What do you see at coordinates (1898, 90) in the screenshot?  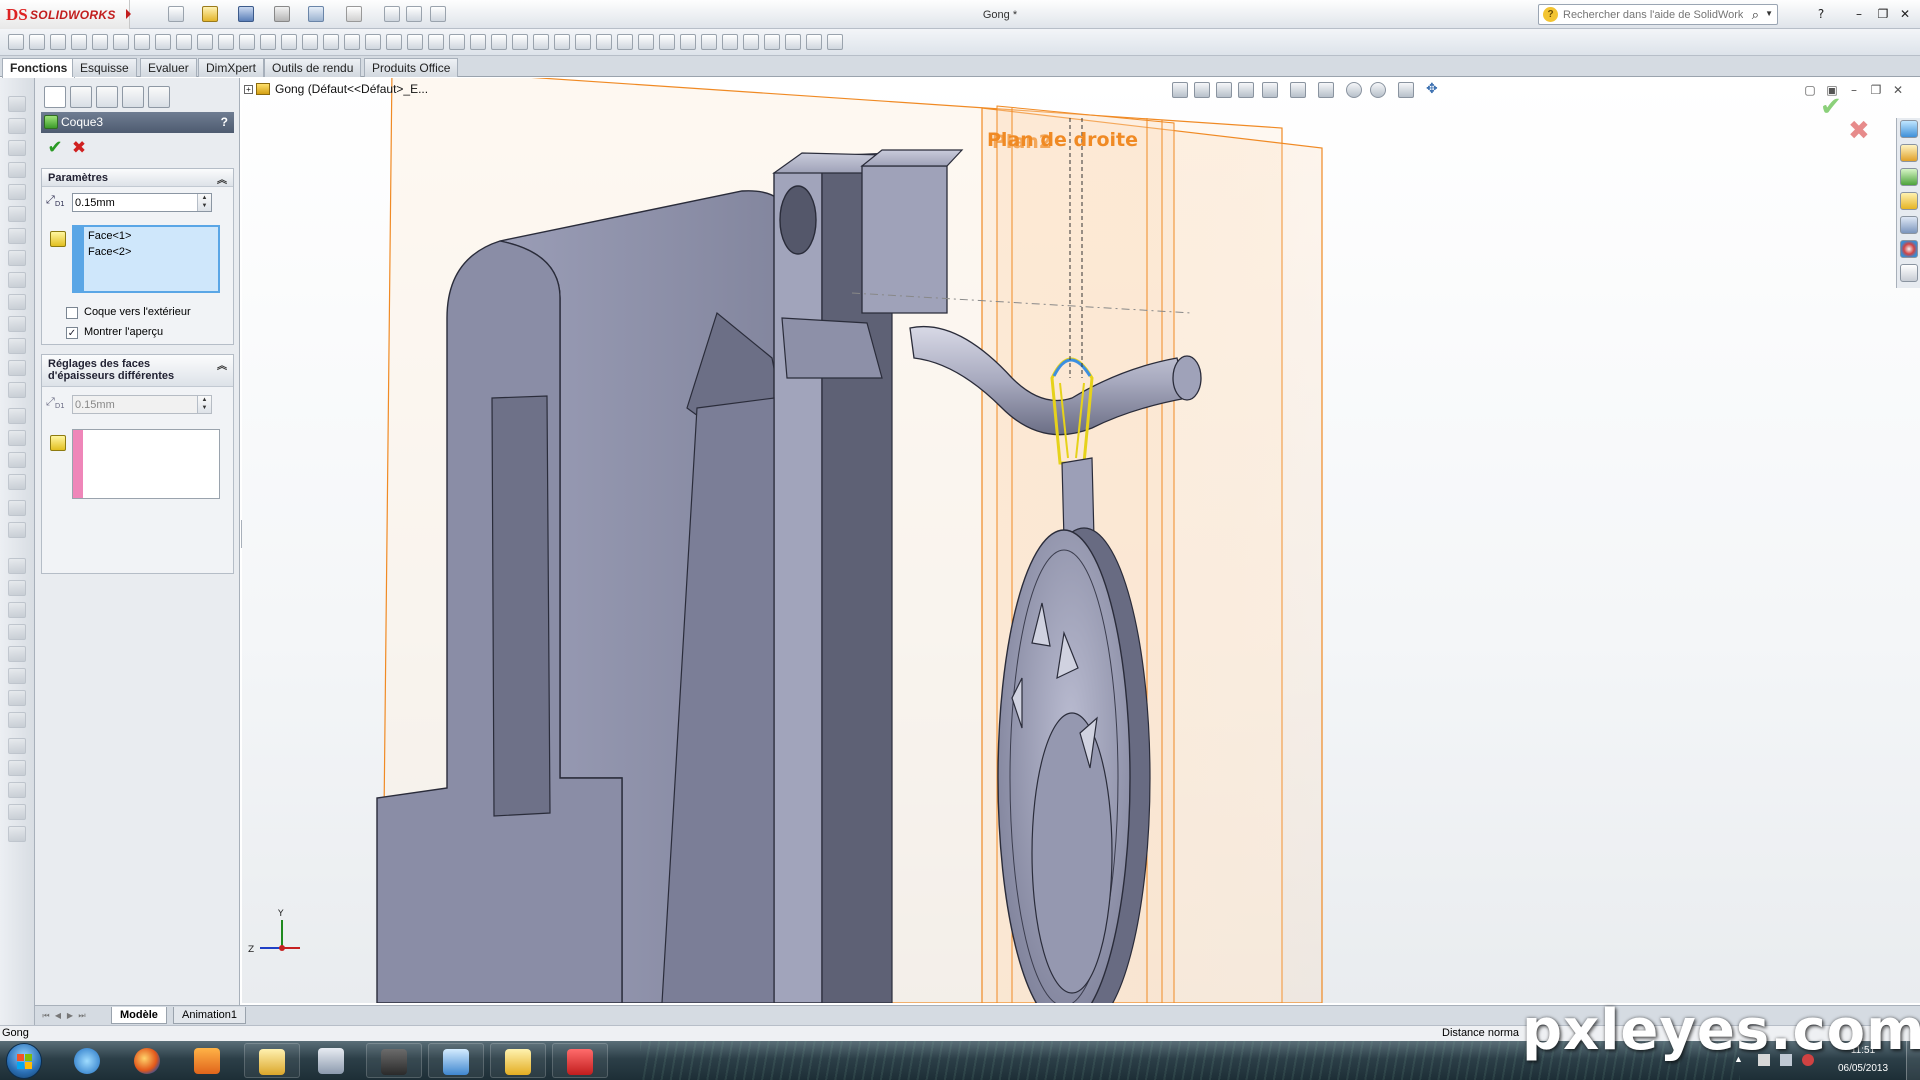 I see `viewport-close-icon: ✕` at bounding box center [1898, 90].